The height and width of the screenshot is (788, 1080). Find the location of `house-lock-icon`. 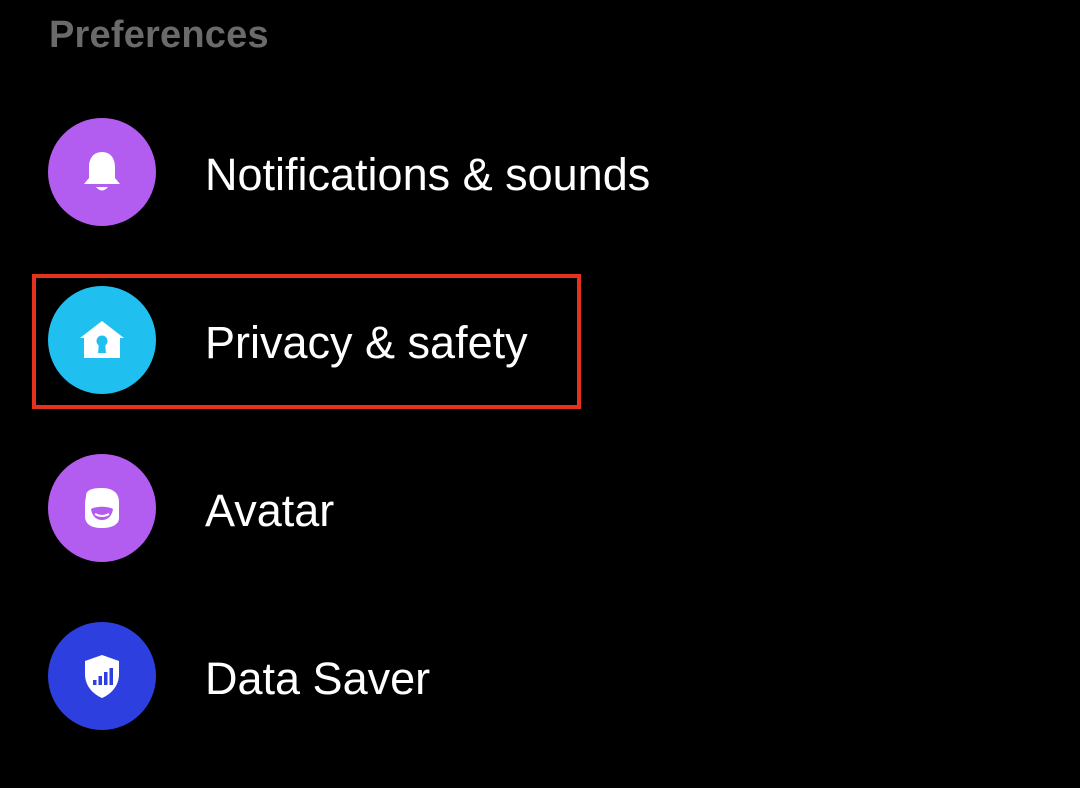

house-lock-icon is located at coordinates (102, 339).